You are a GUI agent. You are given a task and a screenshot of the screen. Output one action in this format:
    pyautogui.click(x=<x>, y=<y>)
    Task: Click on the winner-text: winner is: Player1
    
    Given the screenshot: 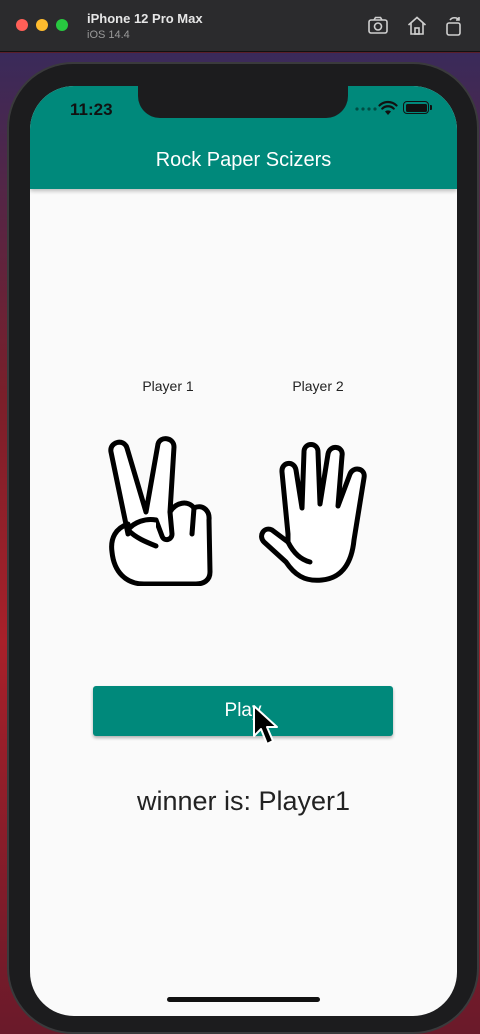 What is the action you would take?
    pyautogui.click(x=243, y=801)
    